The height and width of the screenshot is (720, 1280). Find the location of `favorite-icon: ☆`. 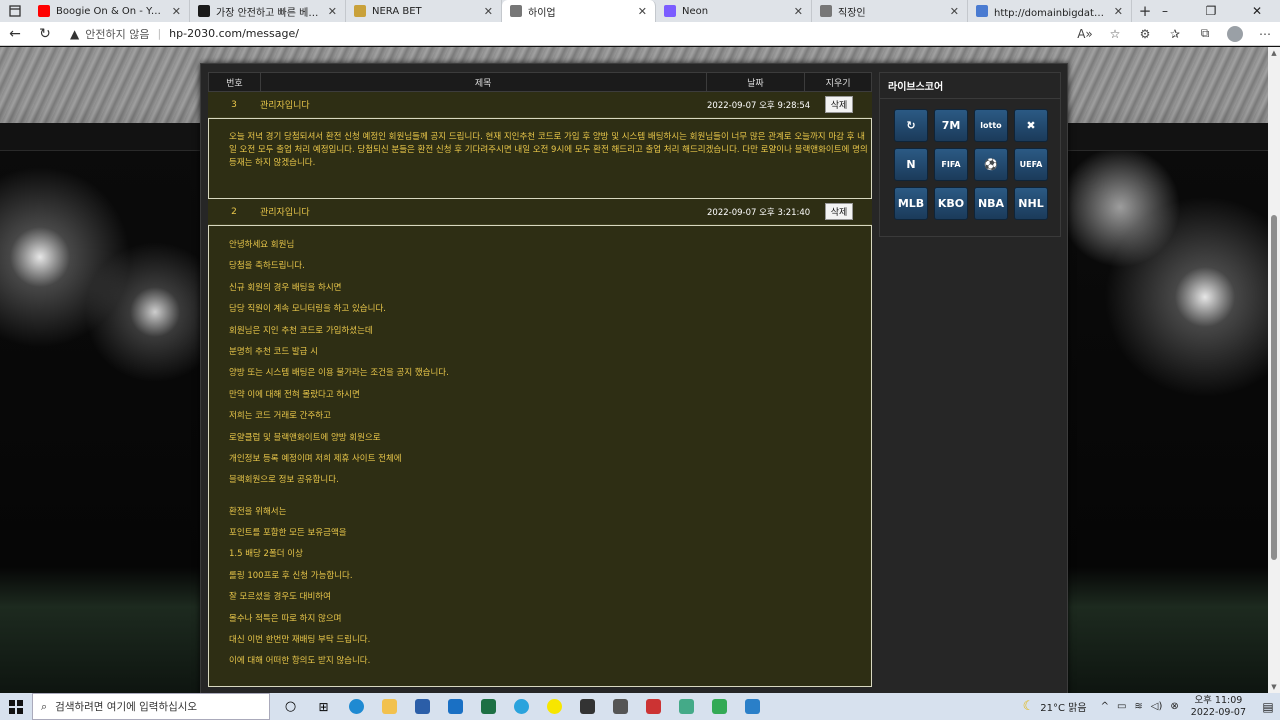

favorite-icon: ☆ is located at coordinates (1115, 34).